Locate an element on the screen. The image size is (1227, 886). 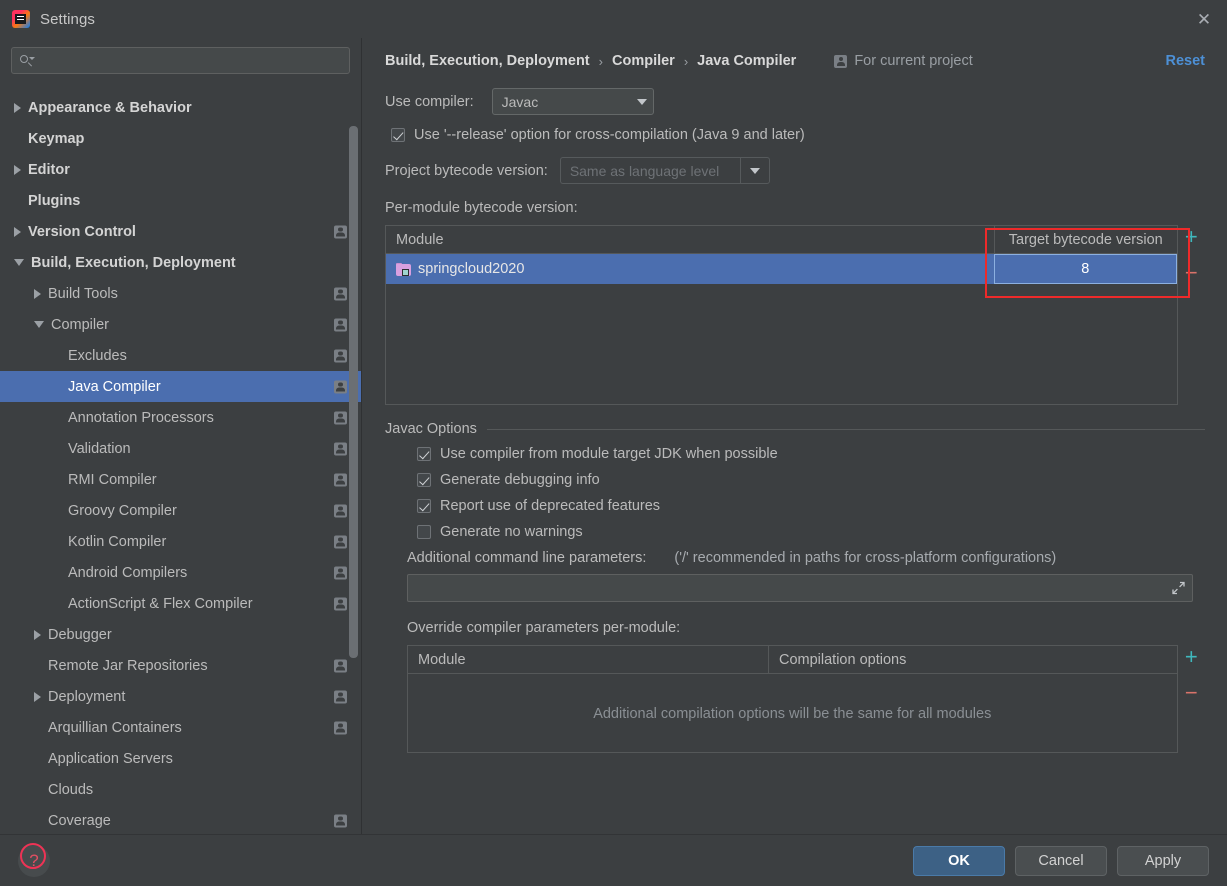
sidebar-item-remote-jar-repositories: Remote Jar Repositories is located at coordinates (180, 665).